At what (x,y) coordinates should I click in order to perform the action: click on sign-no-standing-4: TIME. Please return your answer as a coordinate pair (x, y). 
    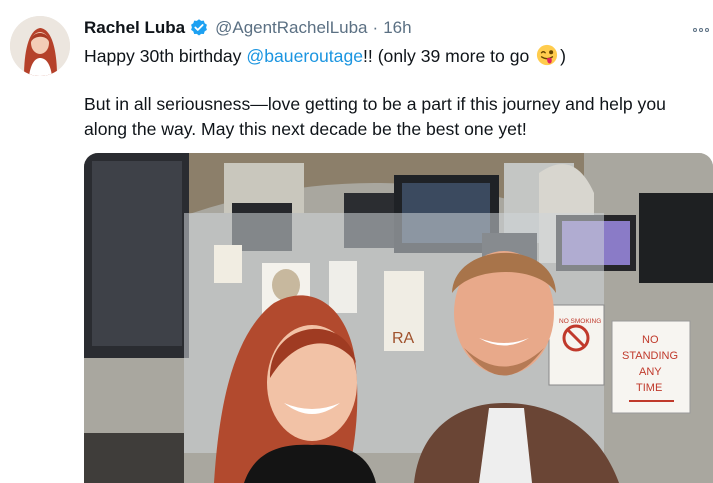
    Looking at the image, I should click on (649, 388).